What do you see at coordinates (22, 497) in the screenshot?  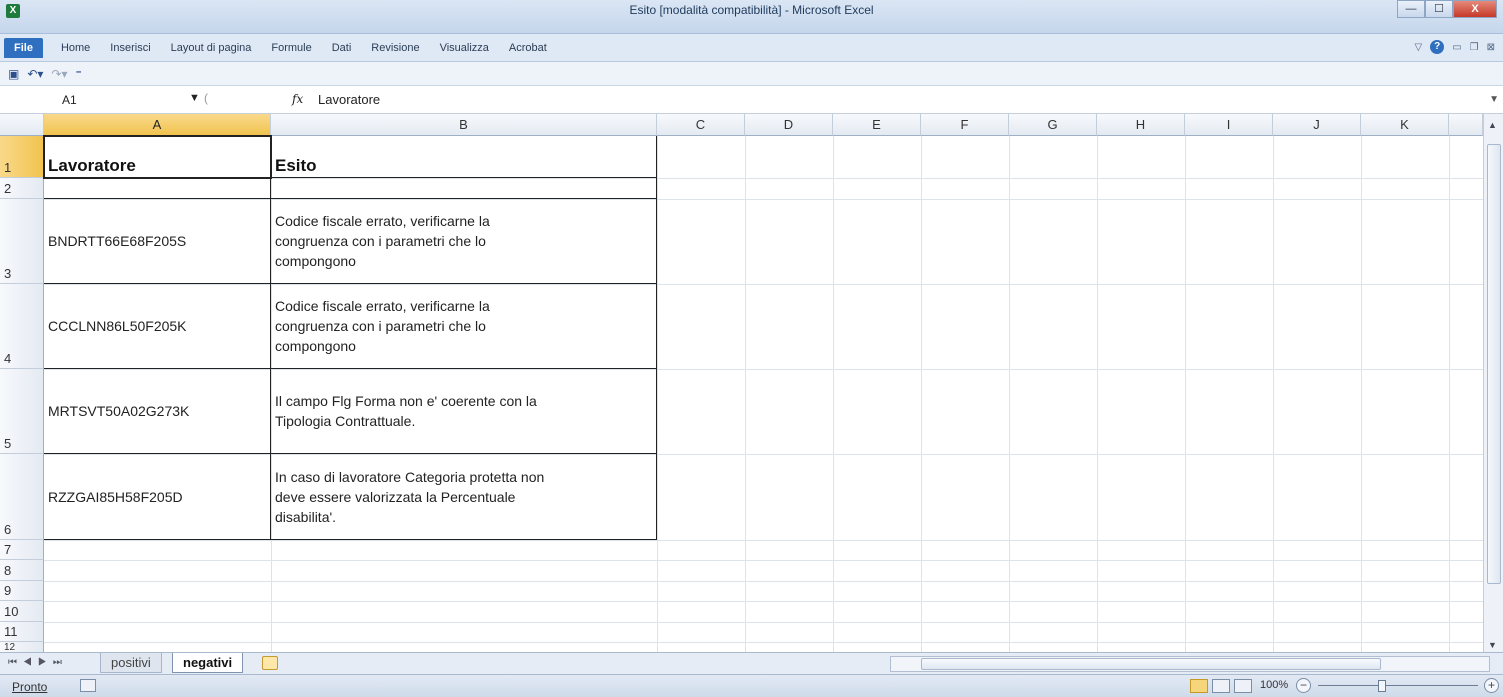 I see `row-header-6: 6` at bounding box center [22, 497].